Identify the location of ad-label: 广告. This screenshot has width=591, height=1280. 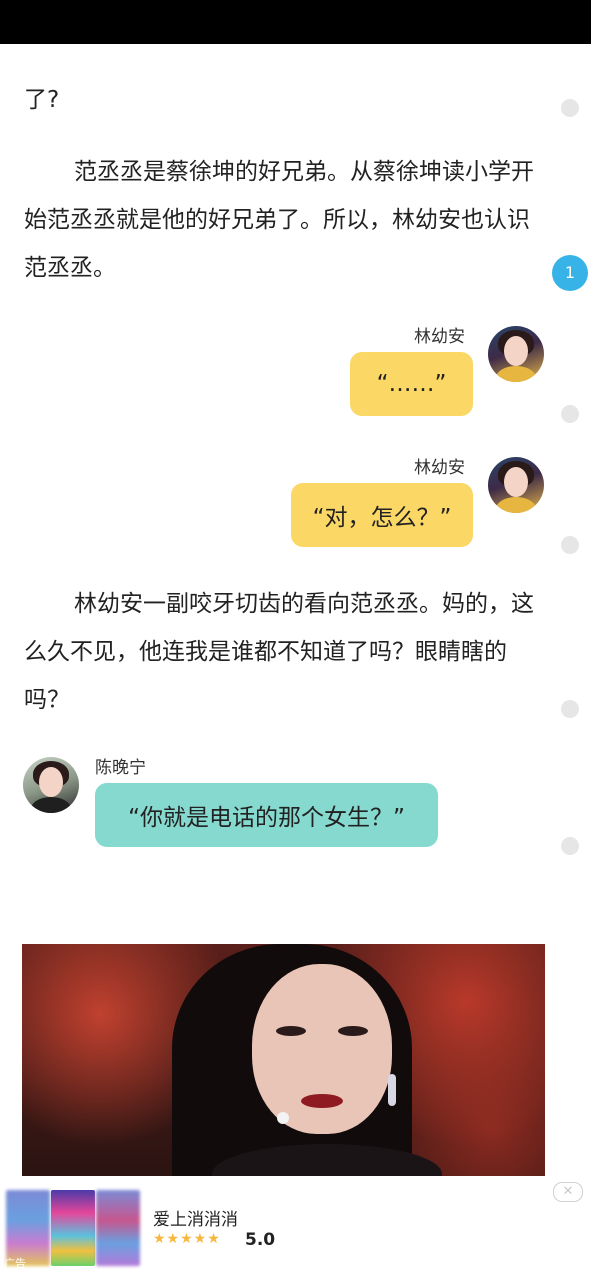
(15, 1263).